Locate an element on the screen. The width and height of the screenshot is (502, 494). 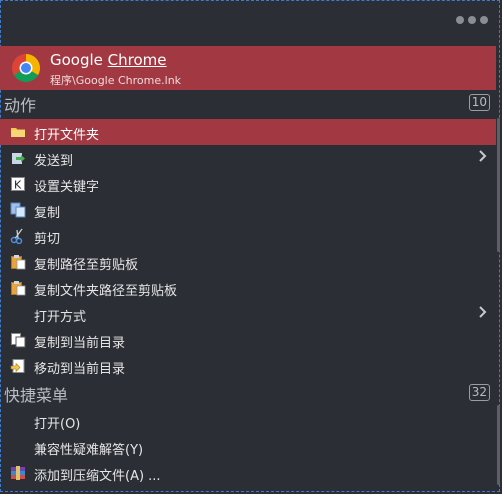
move-to-icon is located at coordinates (17, 366).